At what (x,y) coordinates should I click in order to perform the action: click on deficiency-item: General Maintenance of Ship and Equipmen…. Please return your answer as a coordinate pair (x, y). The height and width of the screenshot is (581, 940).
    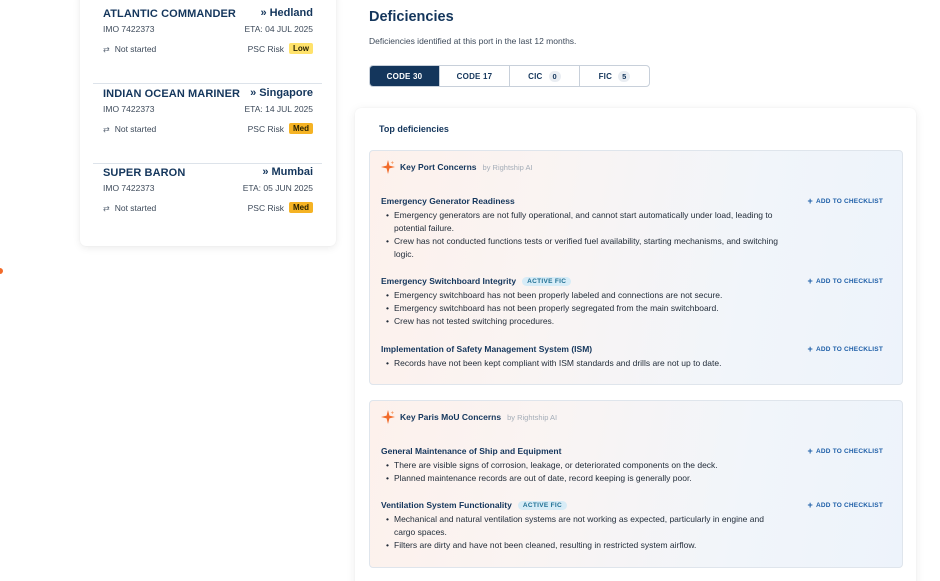
    Looking at the image, I should click on (637, 465).